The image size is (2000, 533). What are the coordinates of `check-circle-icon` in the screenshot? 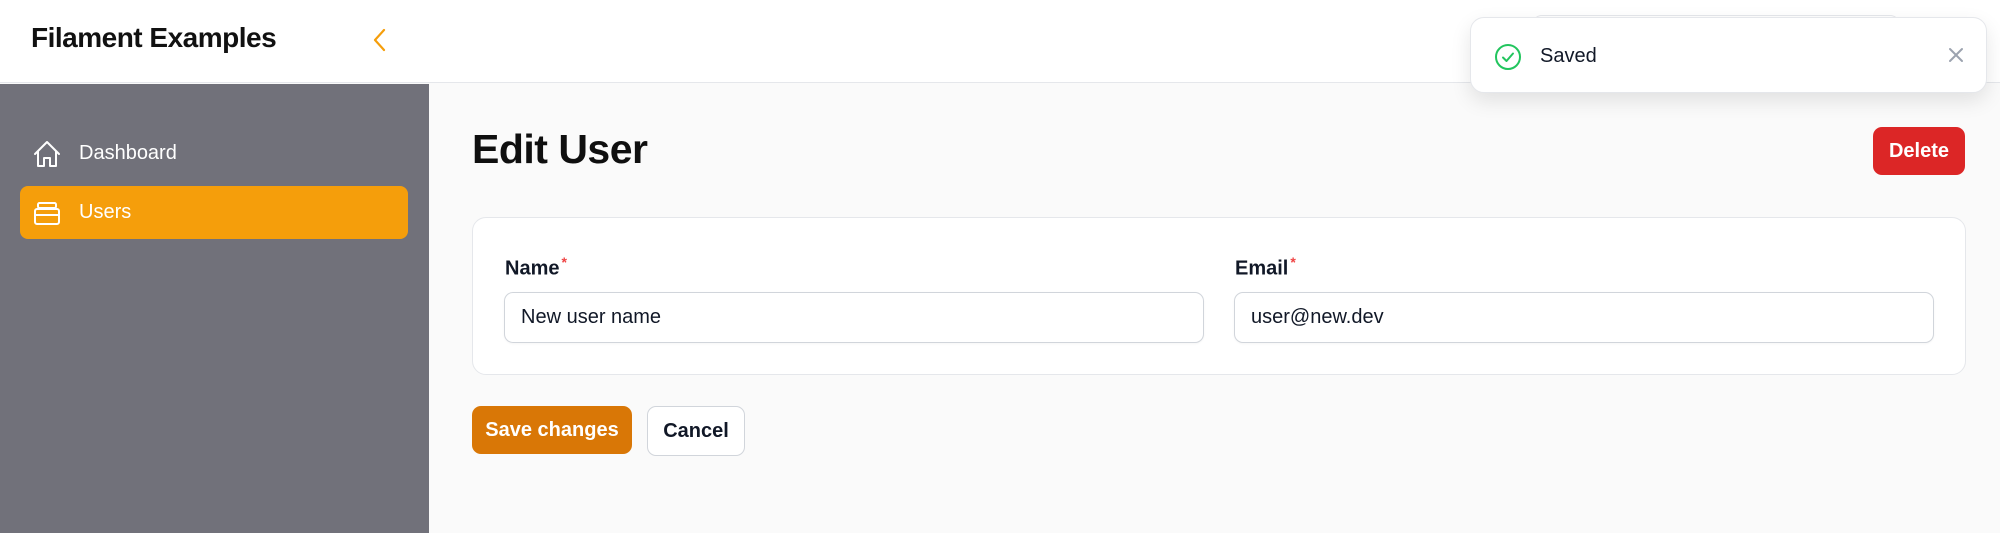 It's located at (1508, 57).